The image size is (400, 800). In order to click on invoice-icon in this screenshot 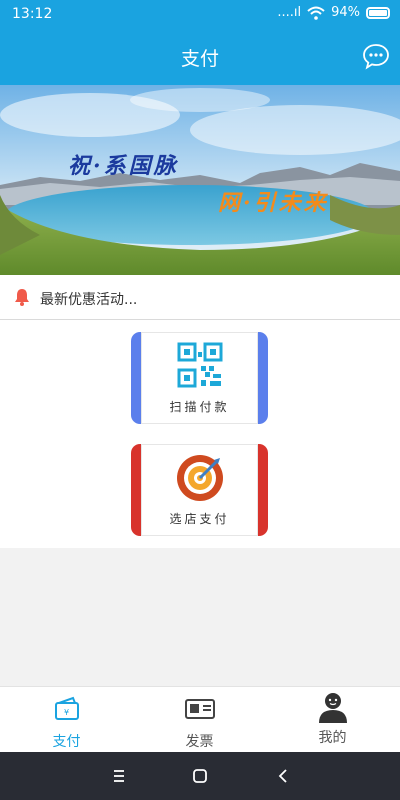, I will do `click(199, 709)`.